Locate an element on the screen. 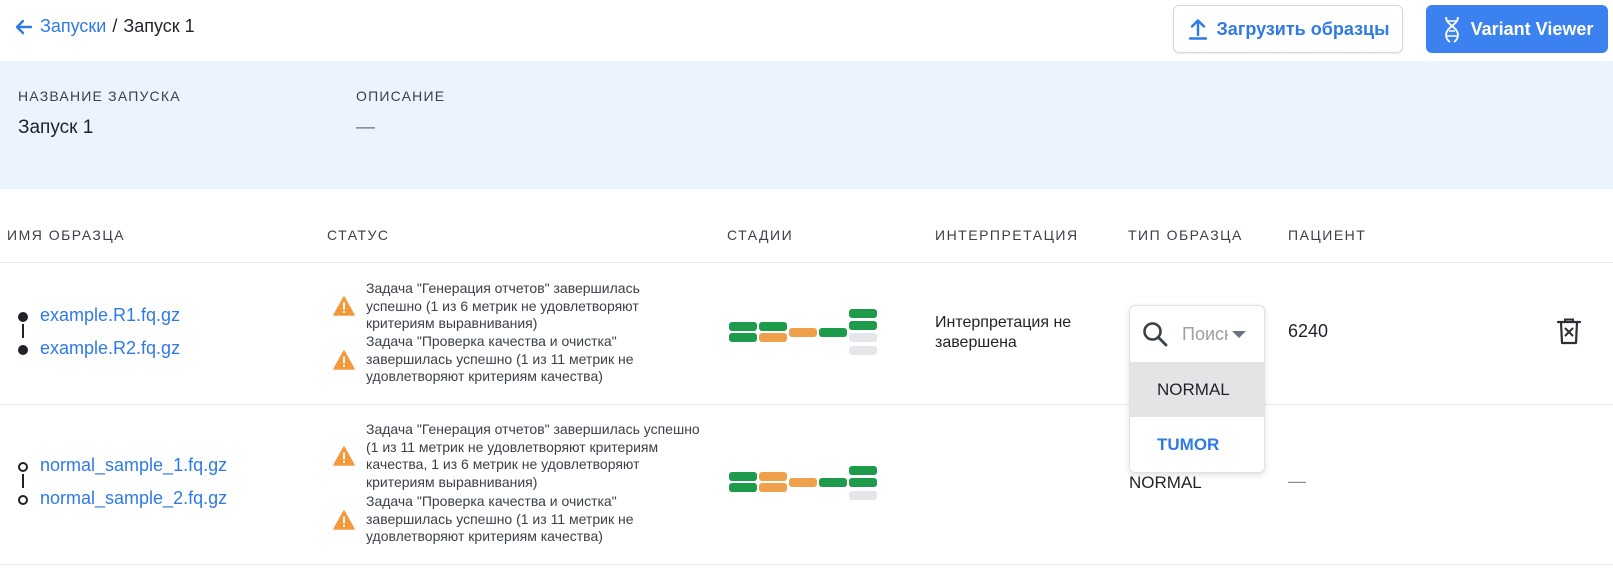 This screenshot has height=568, width=1613. breadcrumb: Запуски / Запуск 1 is located at coordinates (104, 26).